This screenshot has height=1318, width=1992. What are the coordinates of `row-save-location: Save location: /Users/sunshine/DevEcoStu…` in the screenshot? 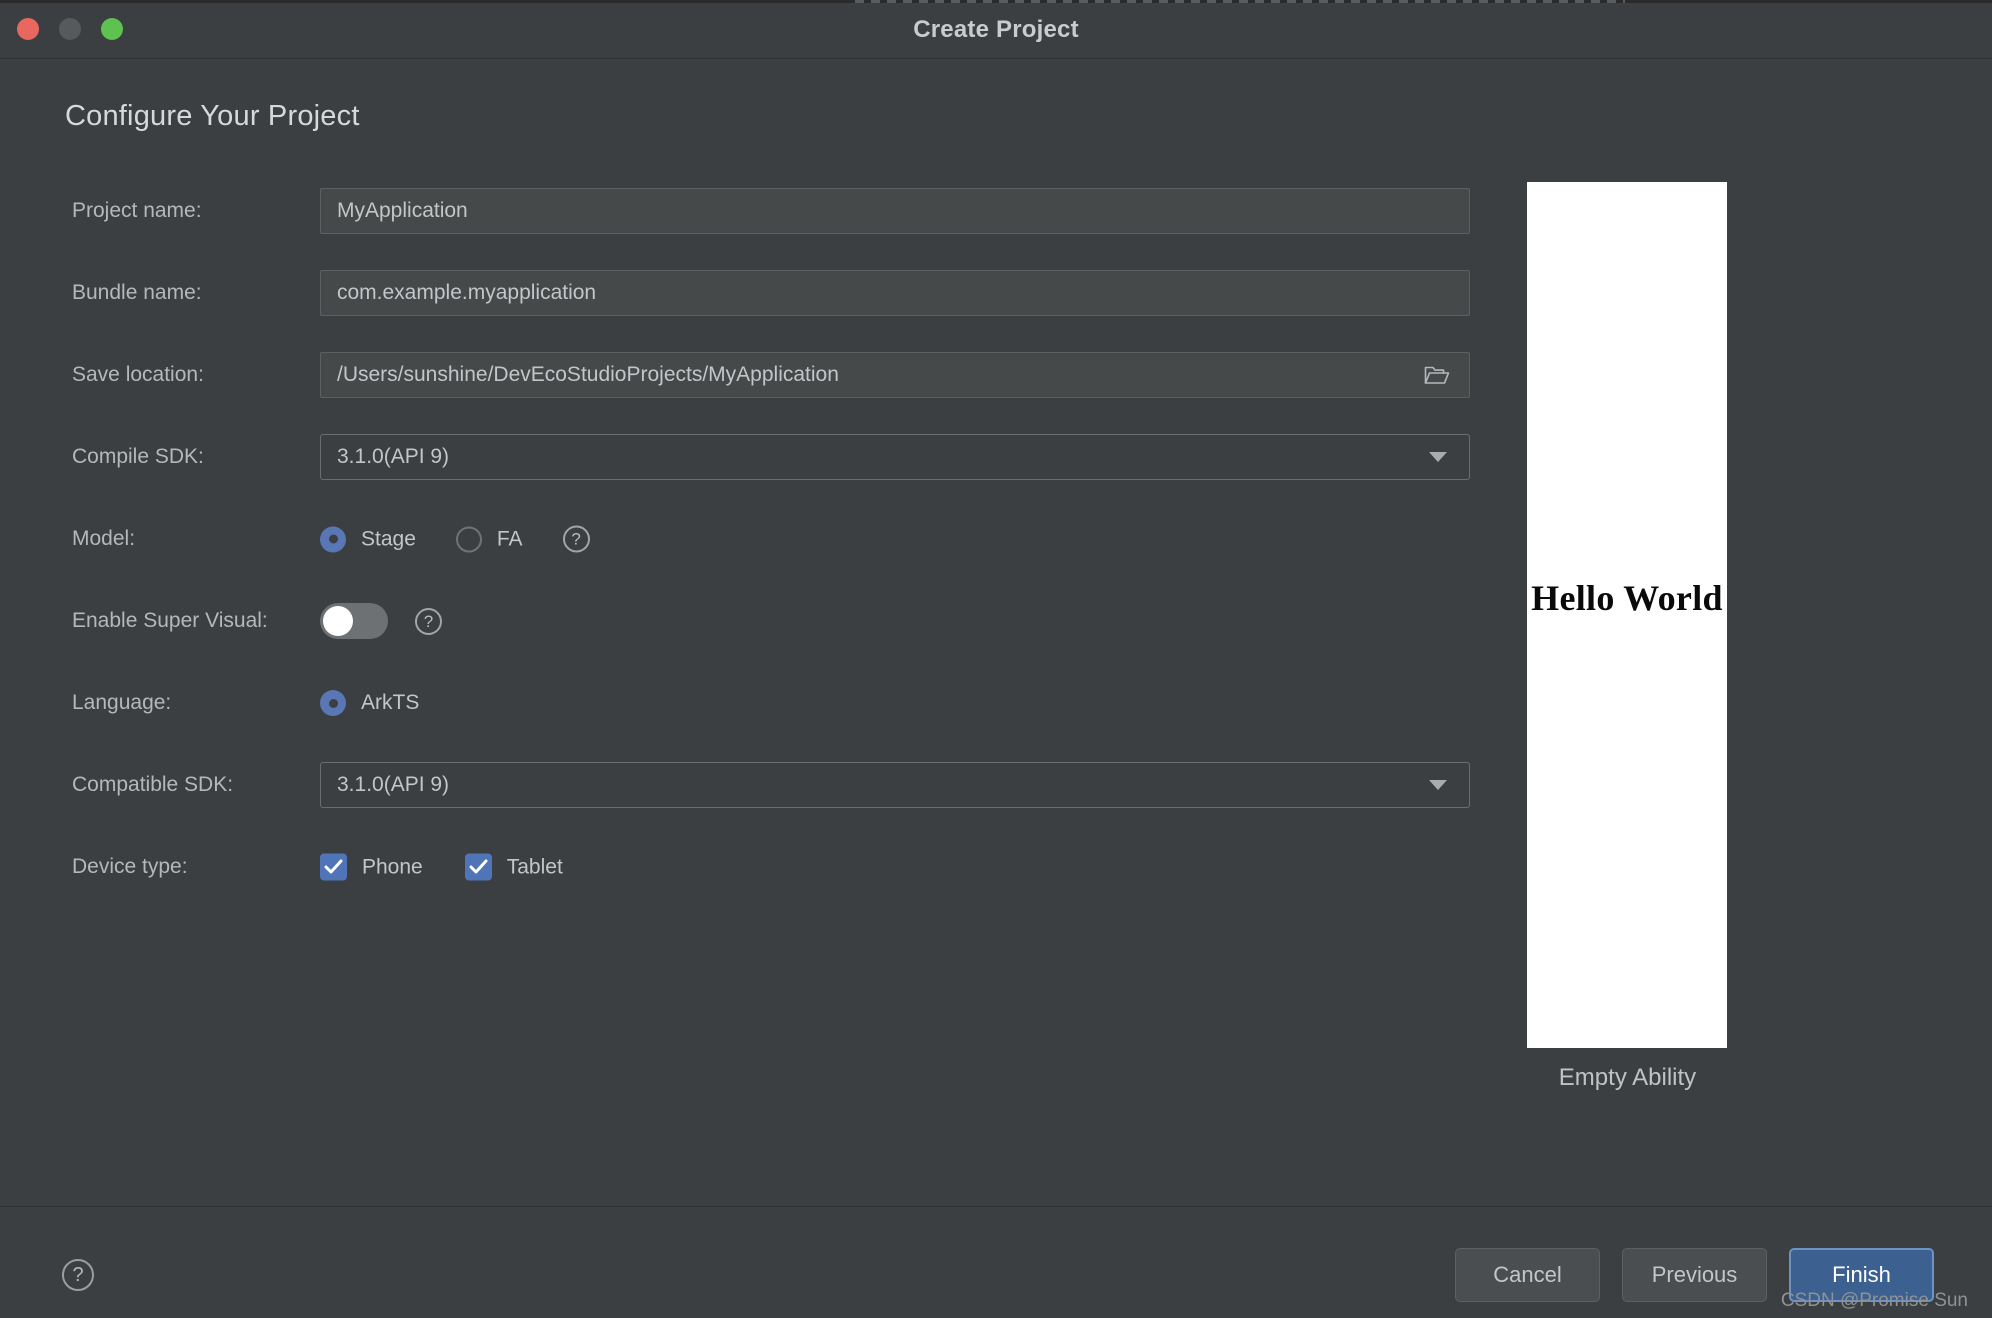 It's located at (750, 375).